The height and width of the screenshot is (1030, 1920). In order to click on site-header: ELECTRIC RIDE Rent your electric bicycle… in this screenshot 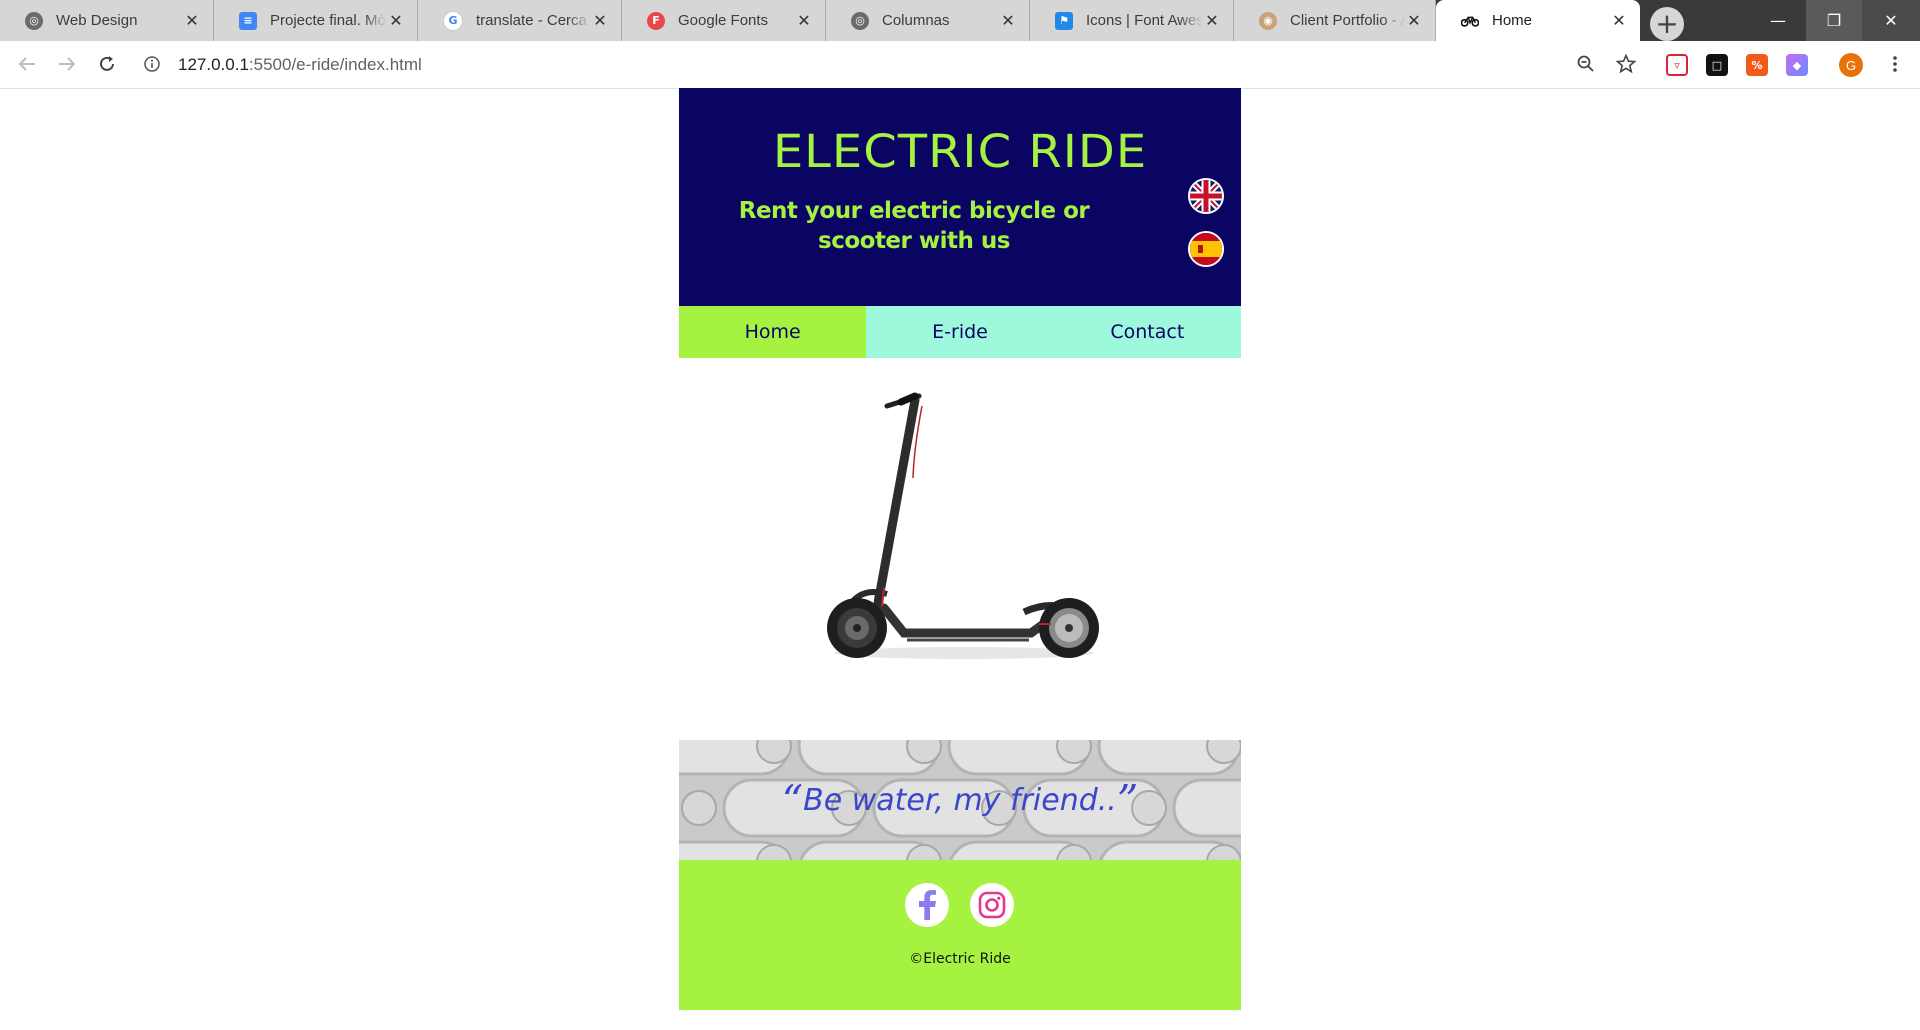, I will do `click(960, 197)`.